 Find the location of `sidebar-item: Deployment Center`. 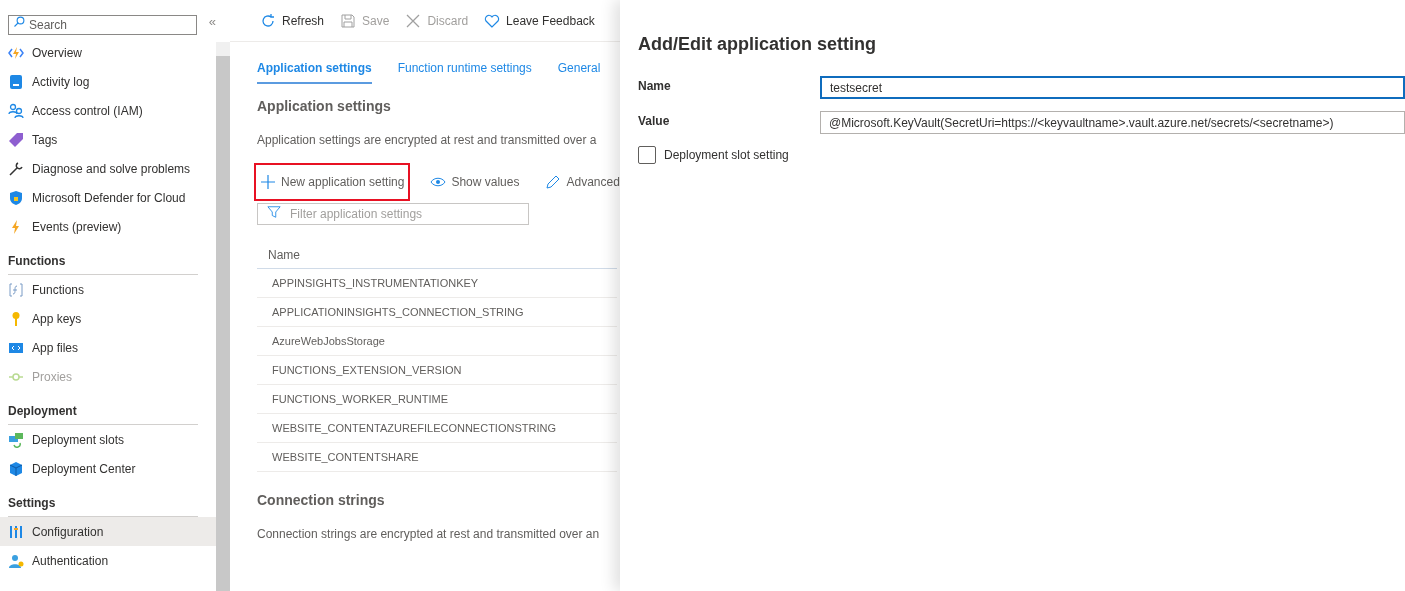

sidebar-item: Deployment Center is located at coordinates (108, 468).